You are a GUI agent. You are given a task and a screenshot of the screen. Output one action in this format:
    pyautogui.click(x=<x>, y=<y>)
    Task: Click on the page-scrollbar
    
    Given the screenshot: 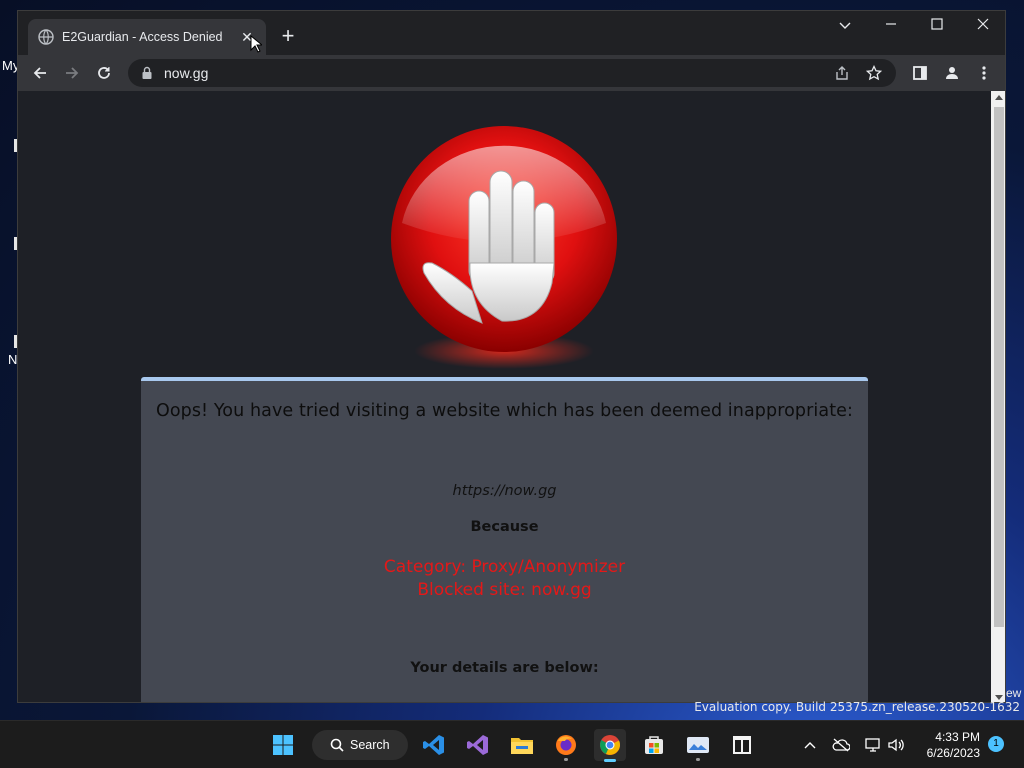 What is the action you would take?
    pyautogui.click(x=998, y=396)
    